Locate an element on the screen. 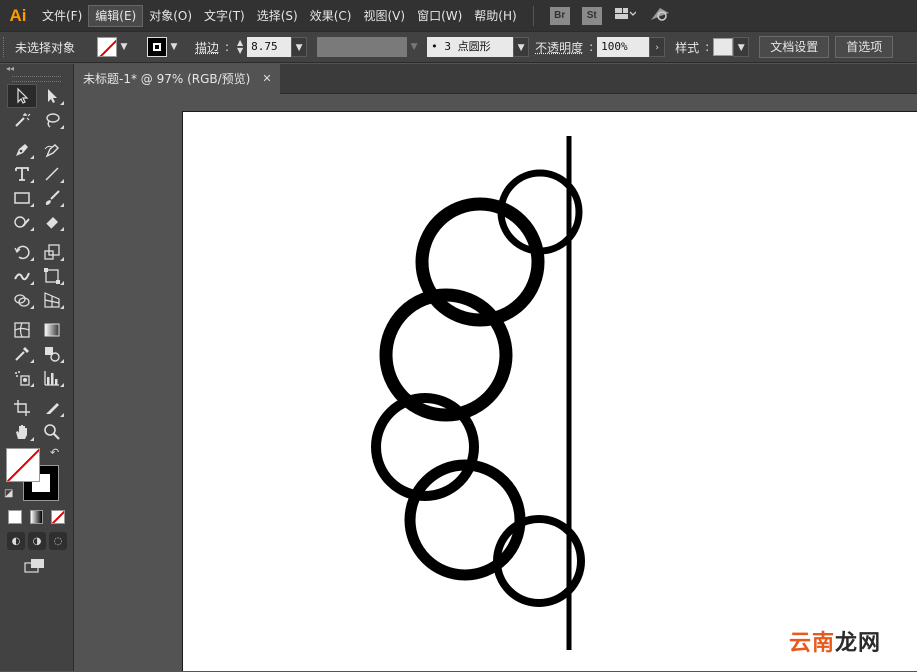 The image size is (917, 672). draw-inside-icon: ◌ is located at coordinates (58, 541).